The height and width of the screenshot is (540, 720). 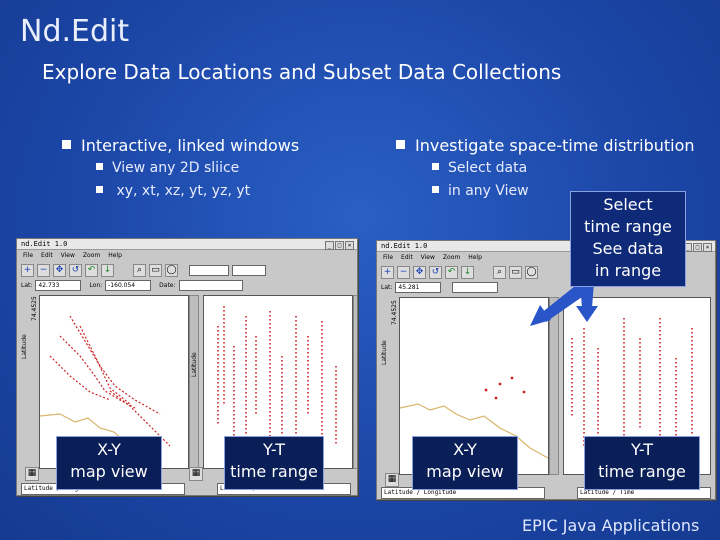 I want to click on label-yt-time-range-2: Y-T time range, so click(x=642, y=463).